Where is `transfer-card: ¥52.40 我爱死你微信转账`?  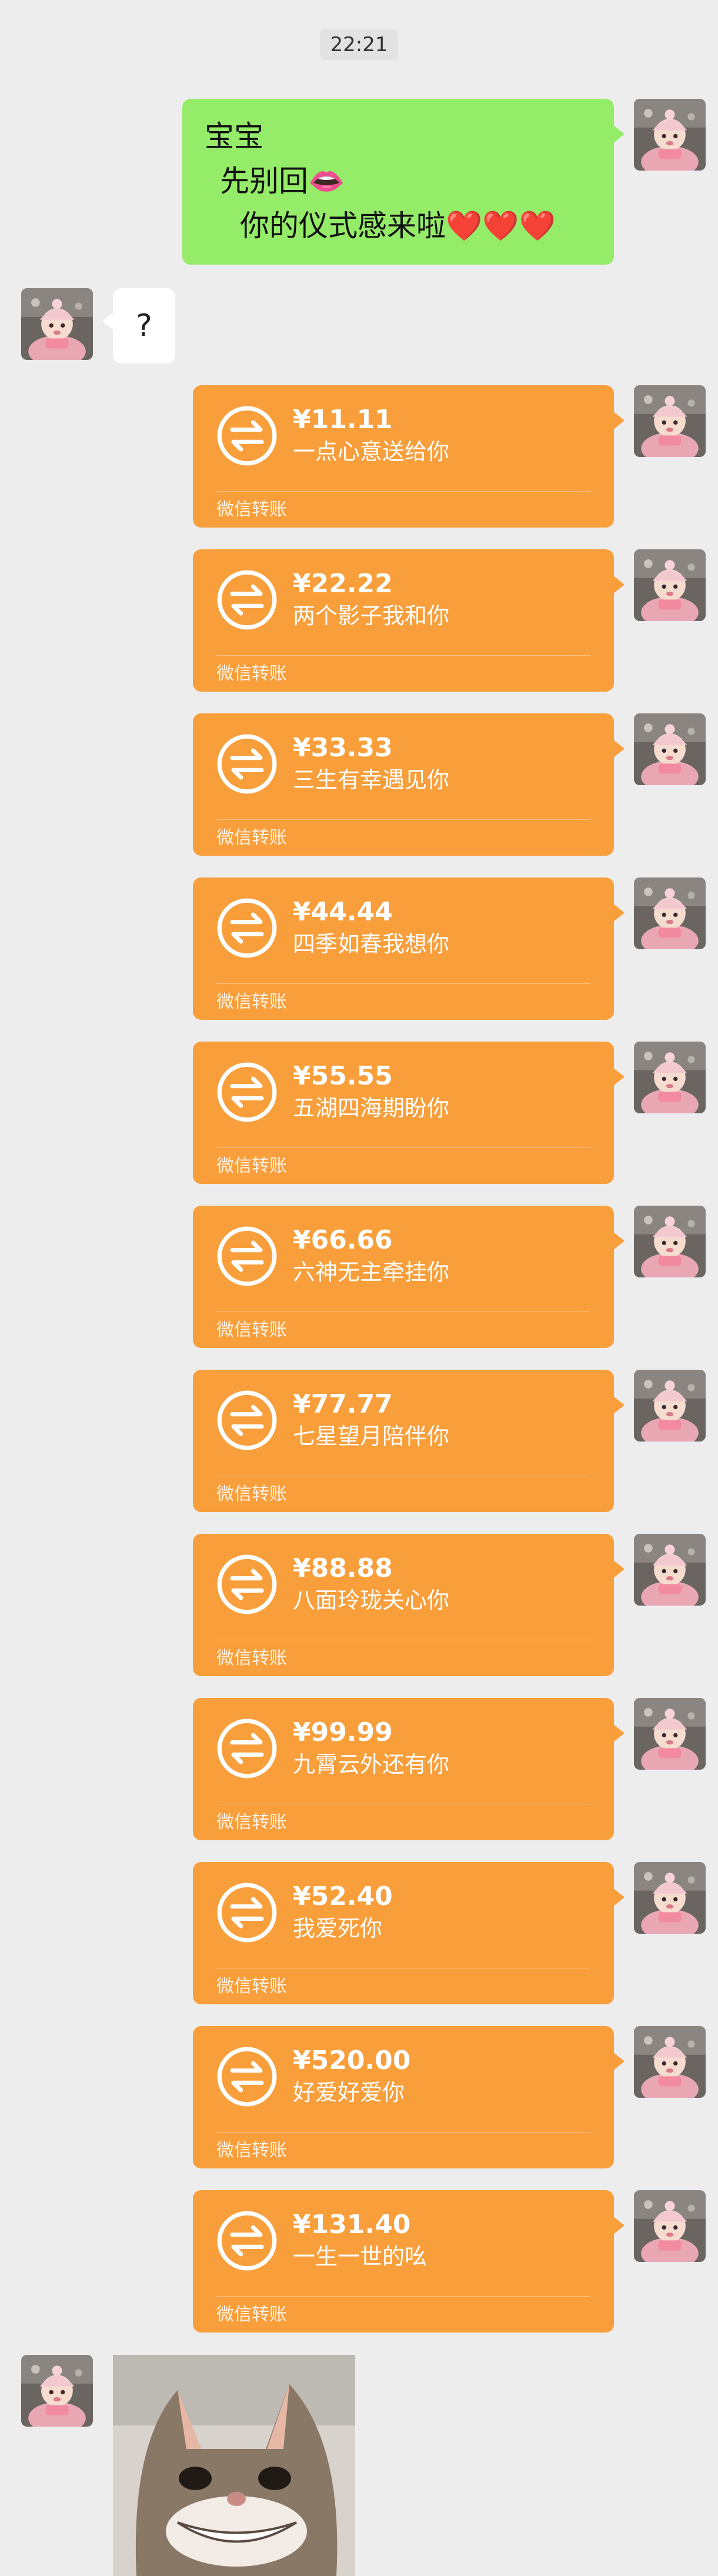 transfer-card: ¥52.40 我爱死你微信转账 is located at coordinates (409, 1933).